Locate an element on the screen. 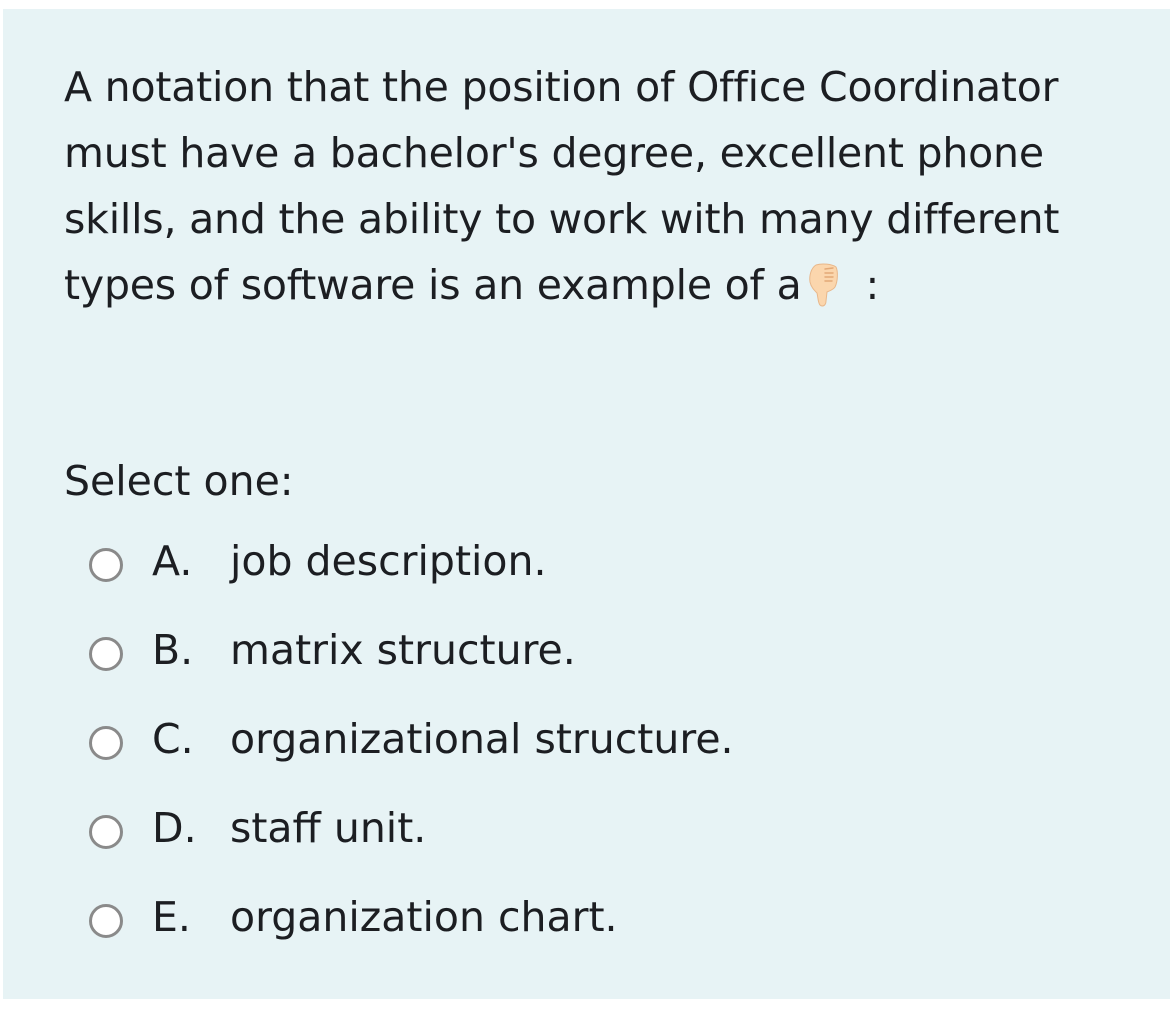 The width and height of the screenshot is (1170, 1019). option-letter: D. is located at coordinates (174, 828).